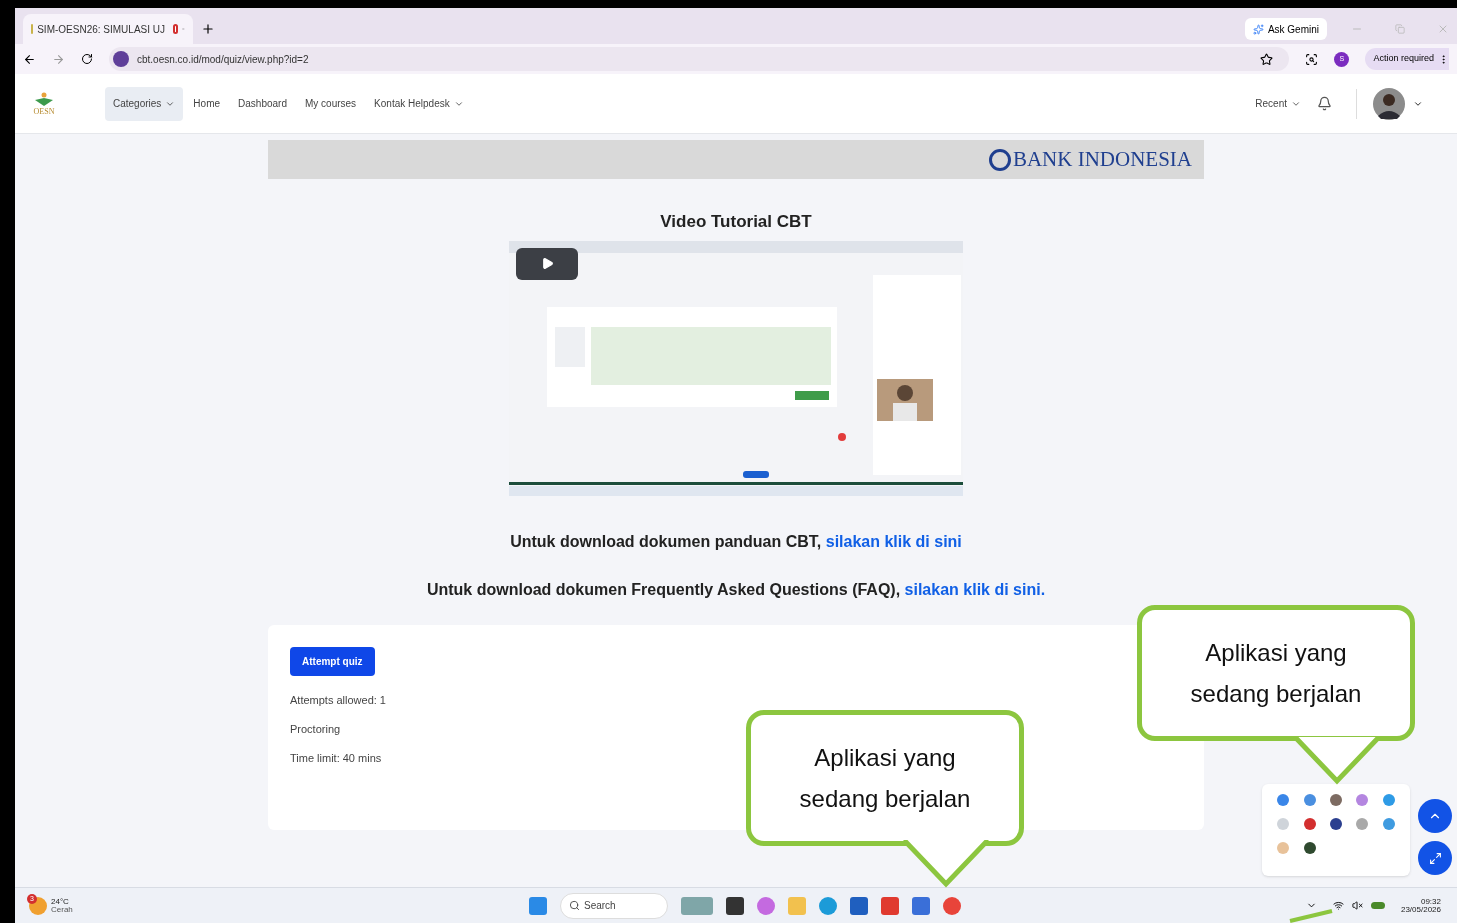 The image size is (1457, 923). What do you see at coordinates (736, 541) in the screenshot?
I see `download-text: Untuk download dokumen panduan CBT, silakan klik di sini` at bounding box center [736, 541].